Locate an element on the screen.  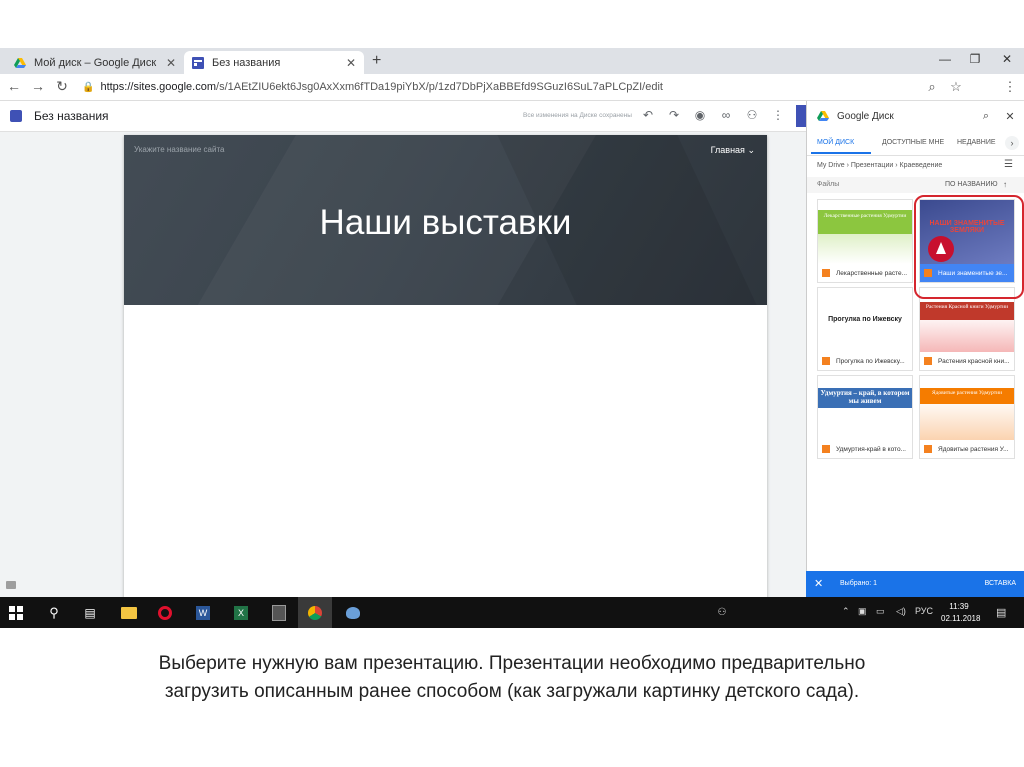
file-thumbnail: Лекарственные растения Удмуртии is located at coordinates (865, 232).